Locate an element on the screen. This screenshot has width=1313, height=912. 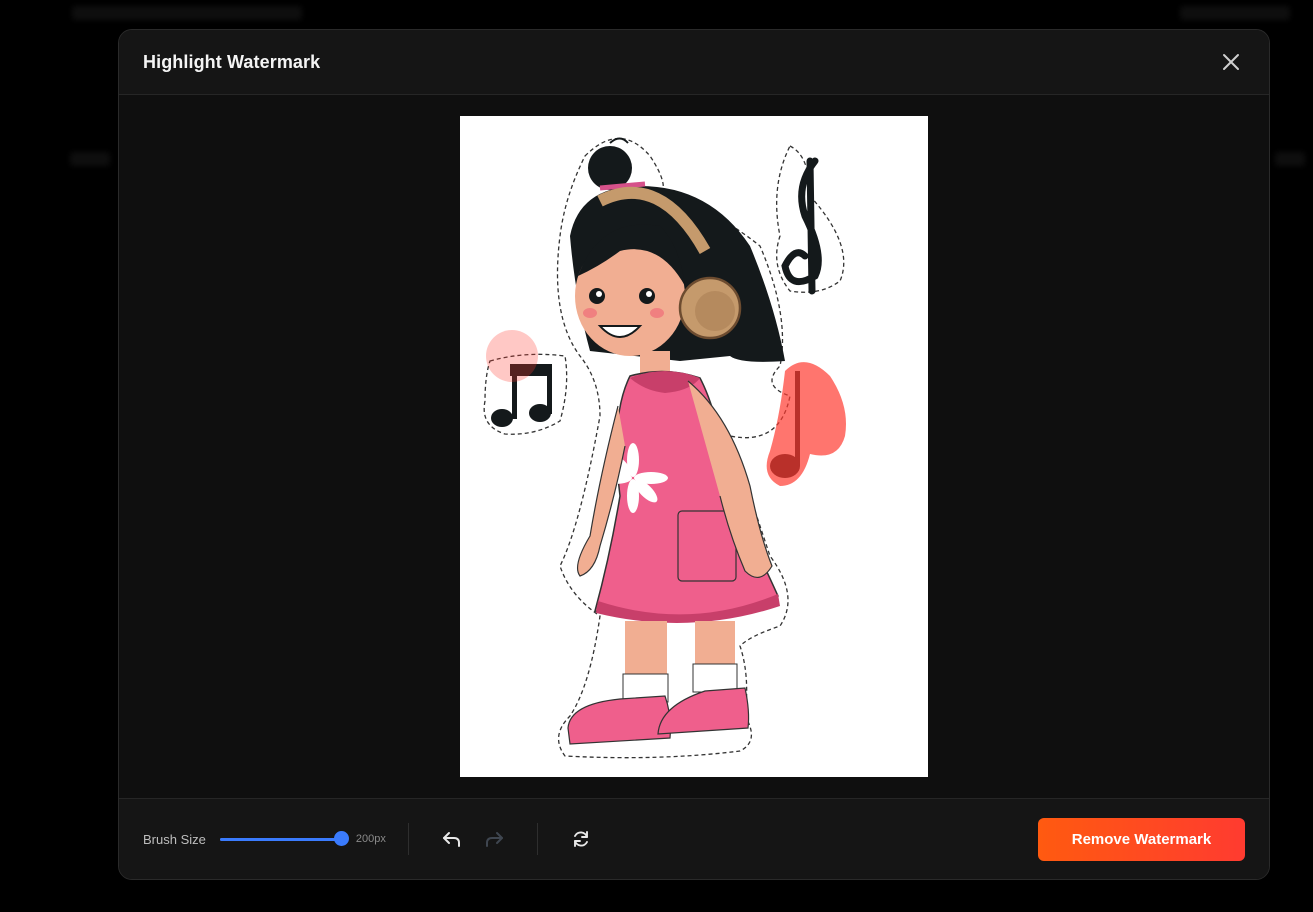
slider-fill is located at coordinates (280, 839).